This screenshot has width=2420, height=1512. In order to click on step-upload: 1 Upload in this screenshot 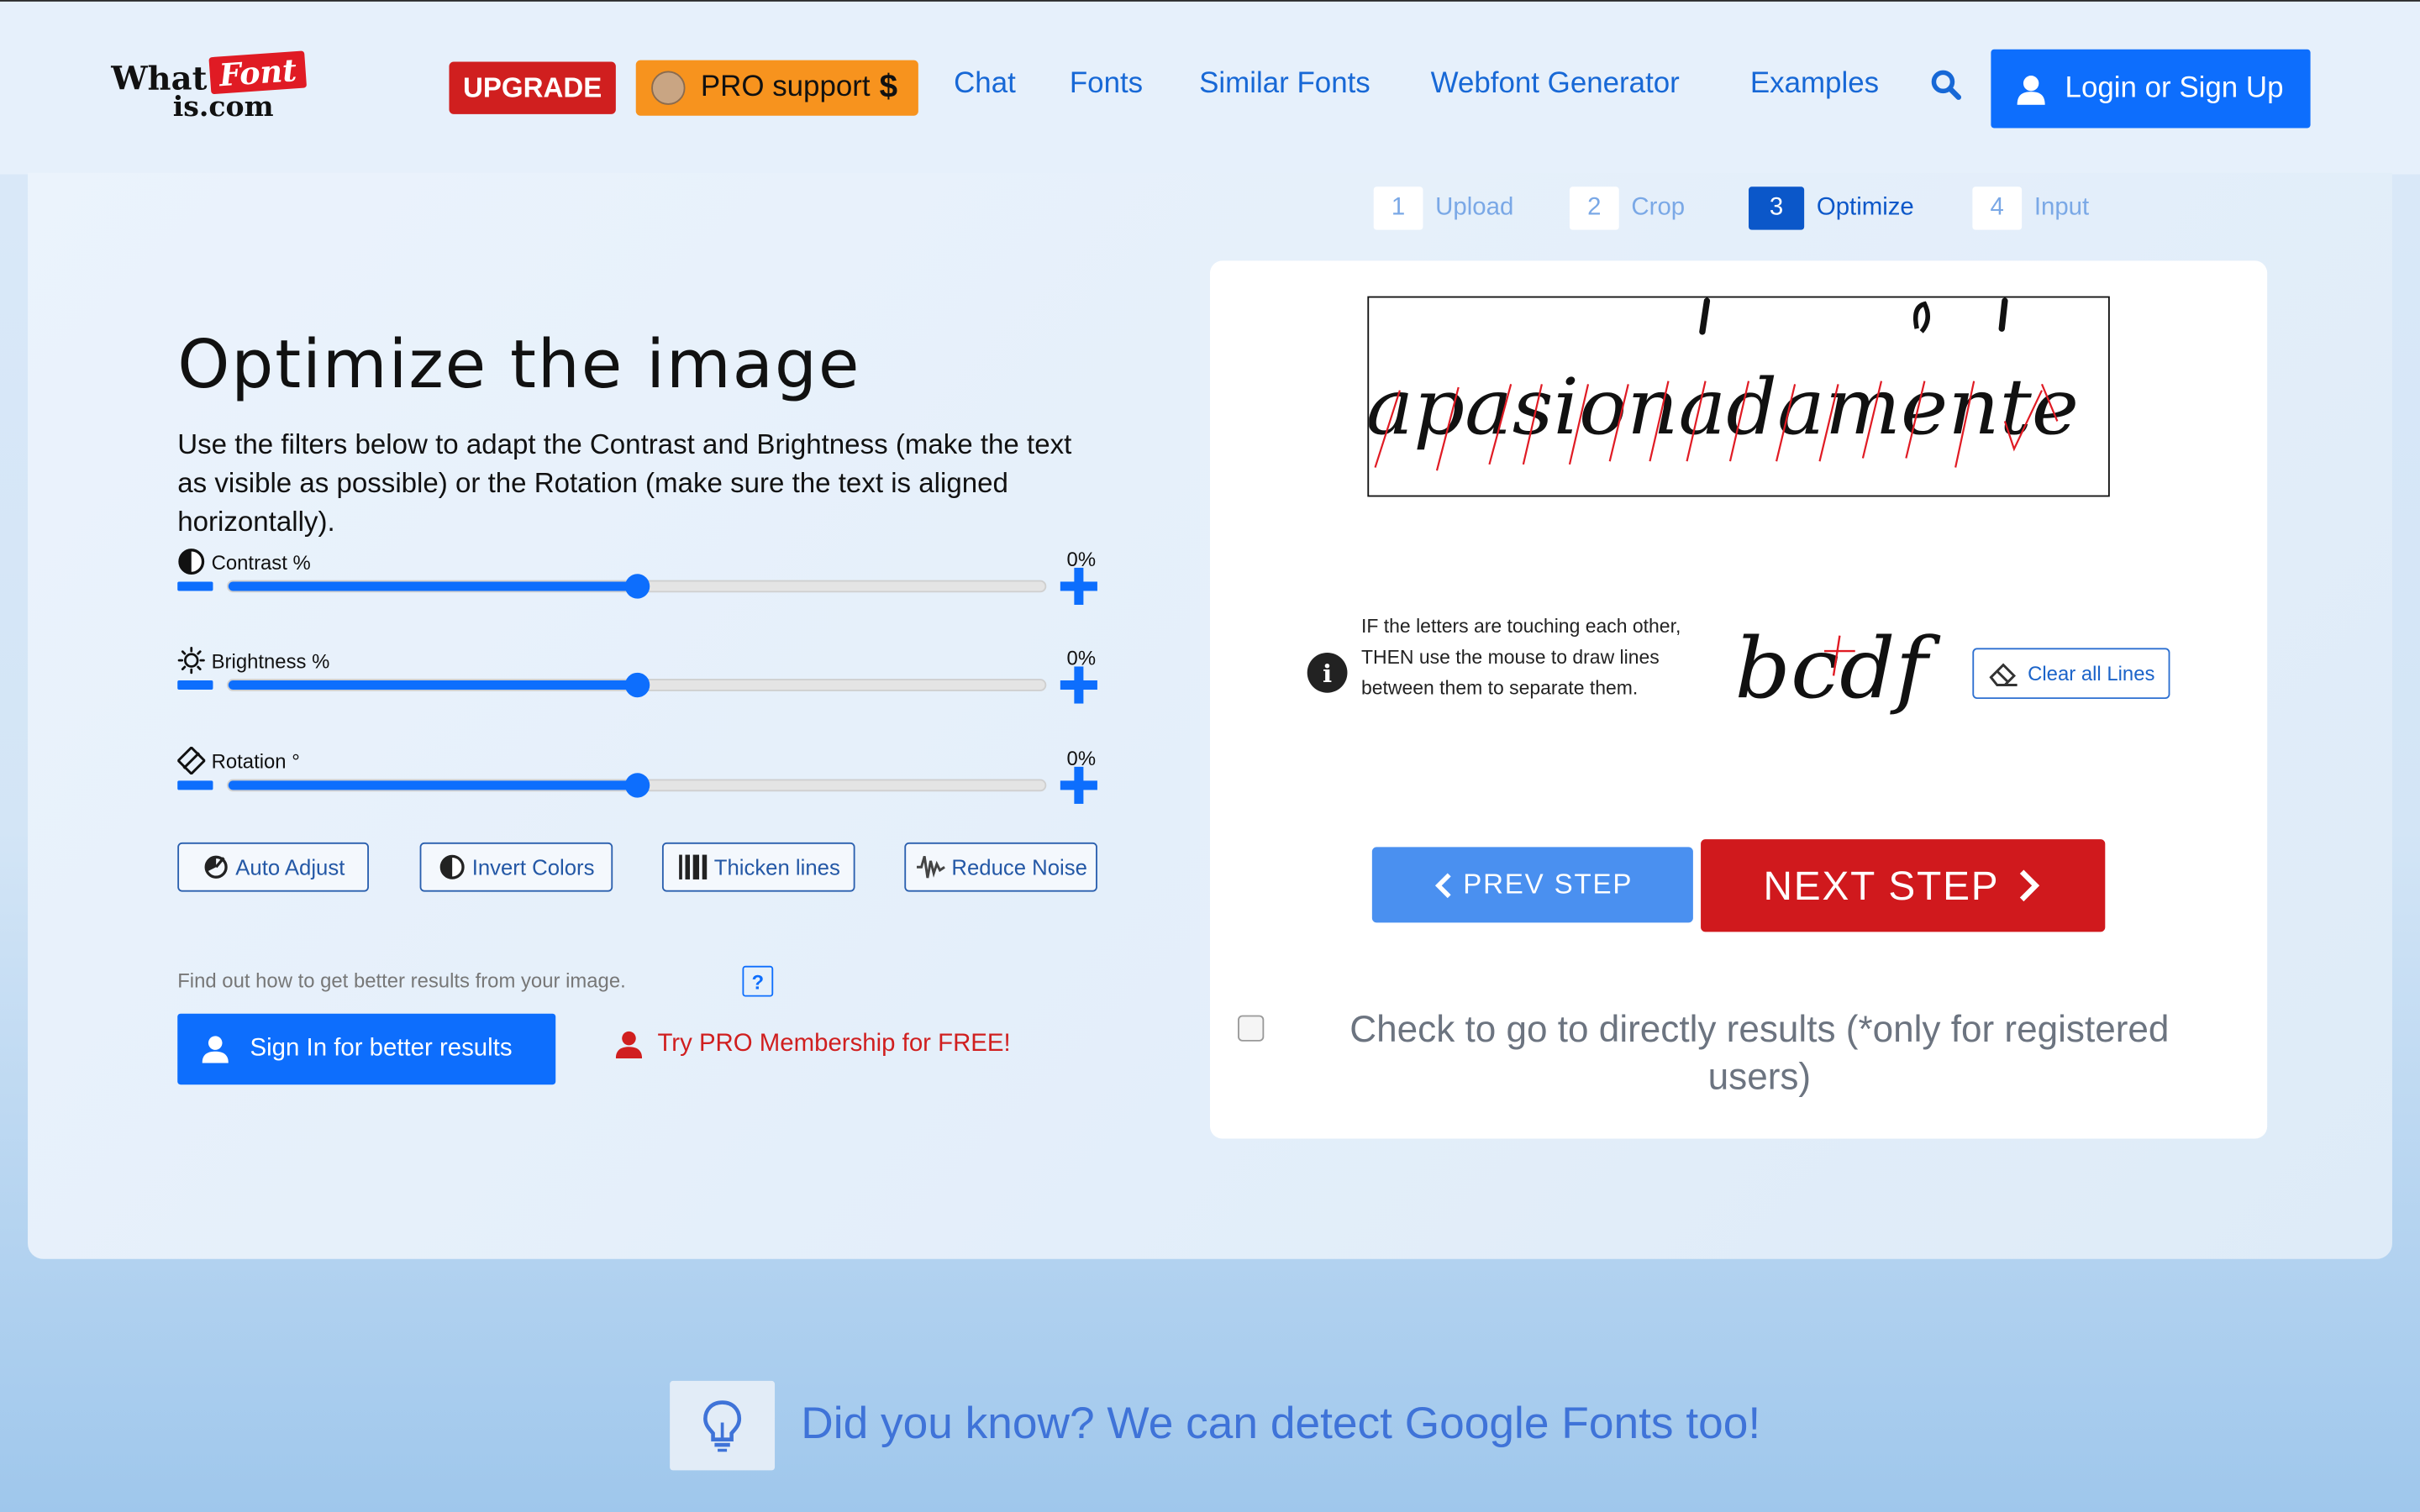, I will do `click(1443, 208)`.